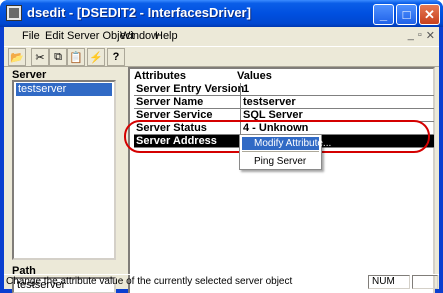 The width and height of the screenshot is (443, 293). I want to click on attribute-key: Server Entry Version, so click(190, 89).